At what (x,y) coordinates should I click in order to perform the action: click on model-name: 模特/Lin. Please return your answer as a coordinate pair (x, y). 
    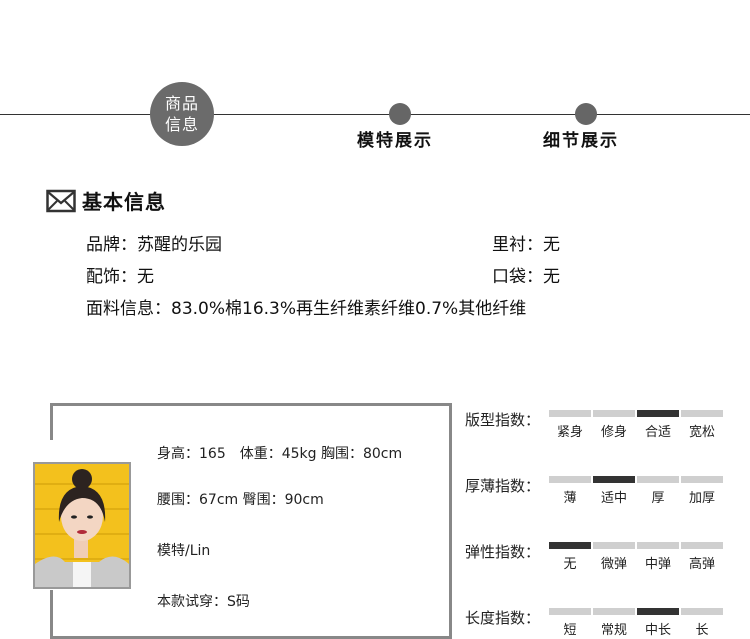
    Looking at the image, I should click on (184, 551).